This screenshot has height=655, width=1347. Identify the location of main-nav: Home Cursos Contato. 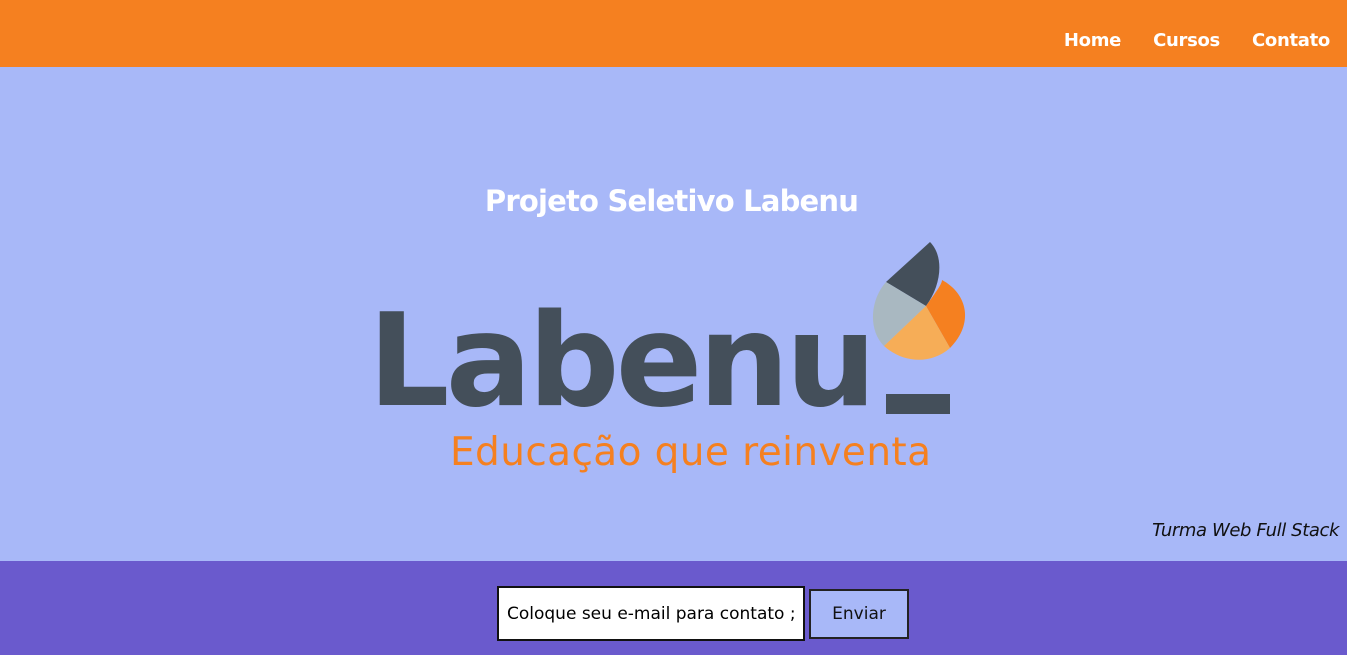
(1197, 41).